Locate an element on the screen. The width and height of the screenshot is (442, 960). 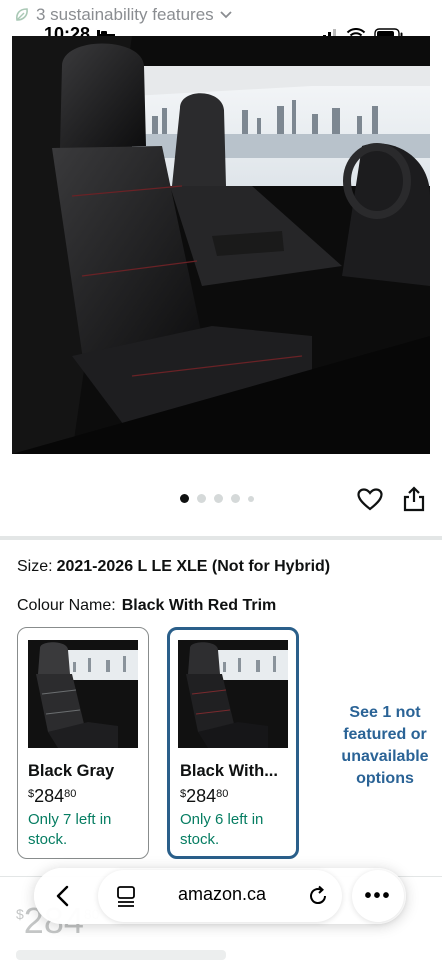
size-label: Size: is located at coordinates (35, 566).